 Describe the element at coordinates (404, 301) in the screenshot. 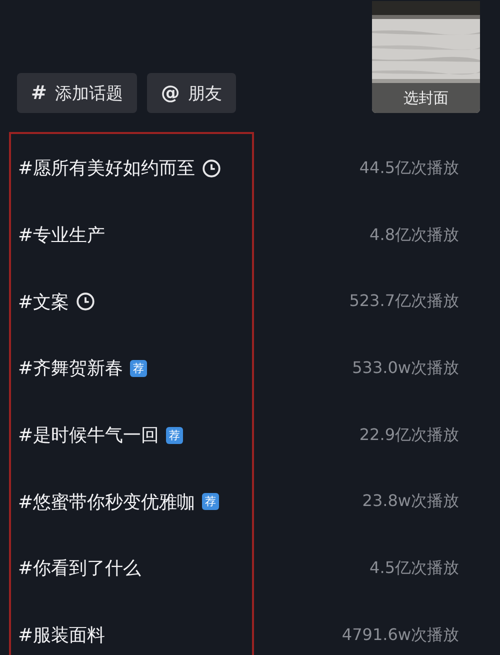

I see `play-count: 523.7亿次播放` at that location.